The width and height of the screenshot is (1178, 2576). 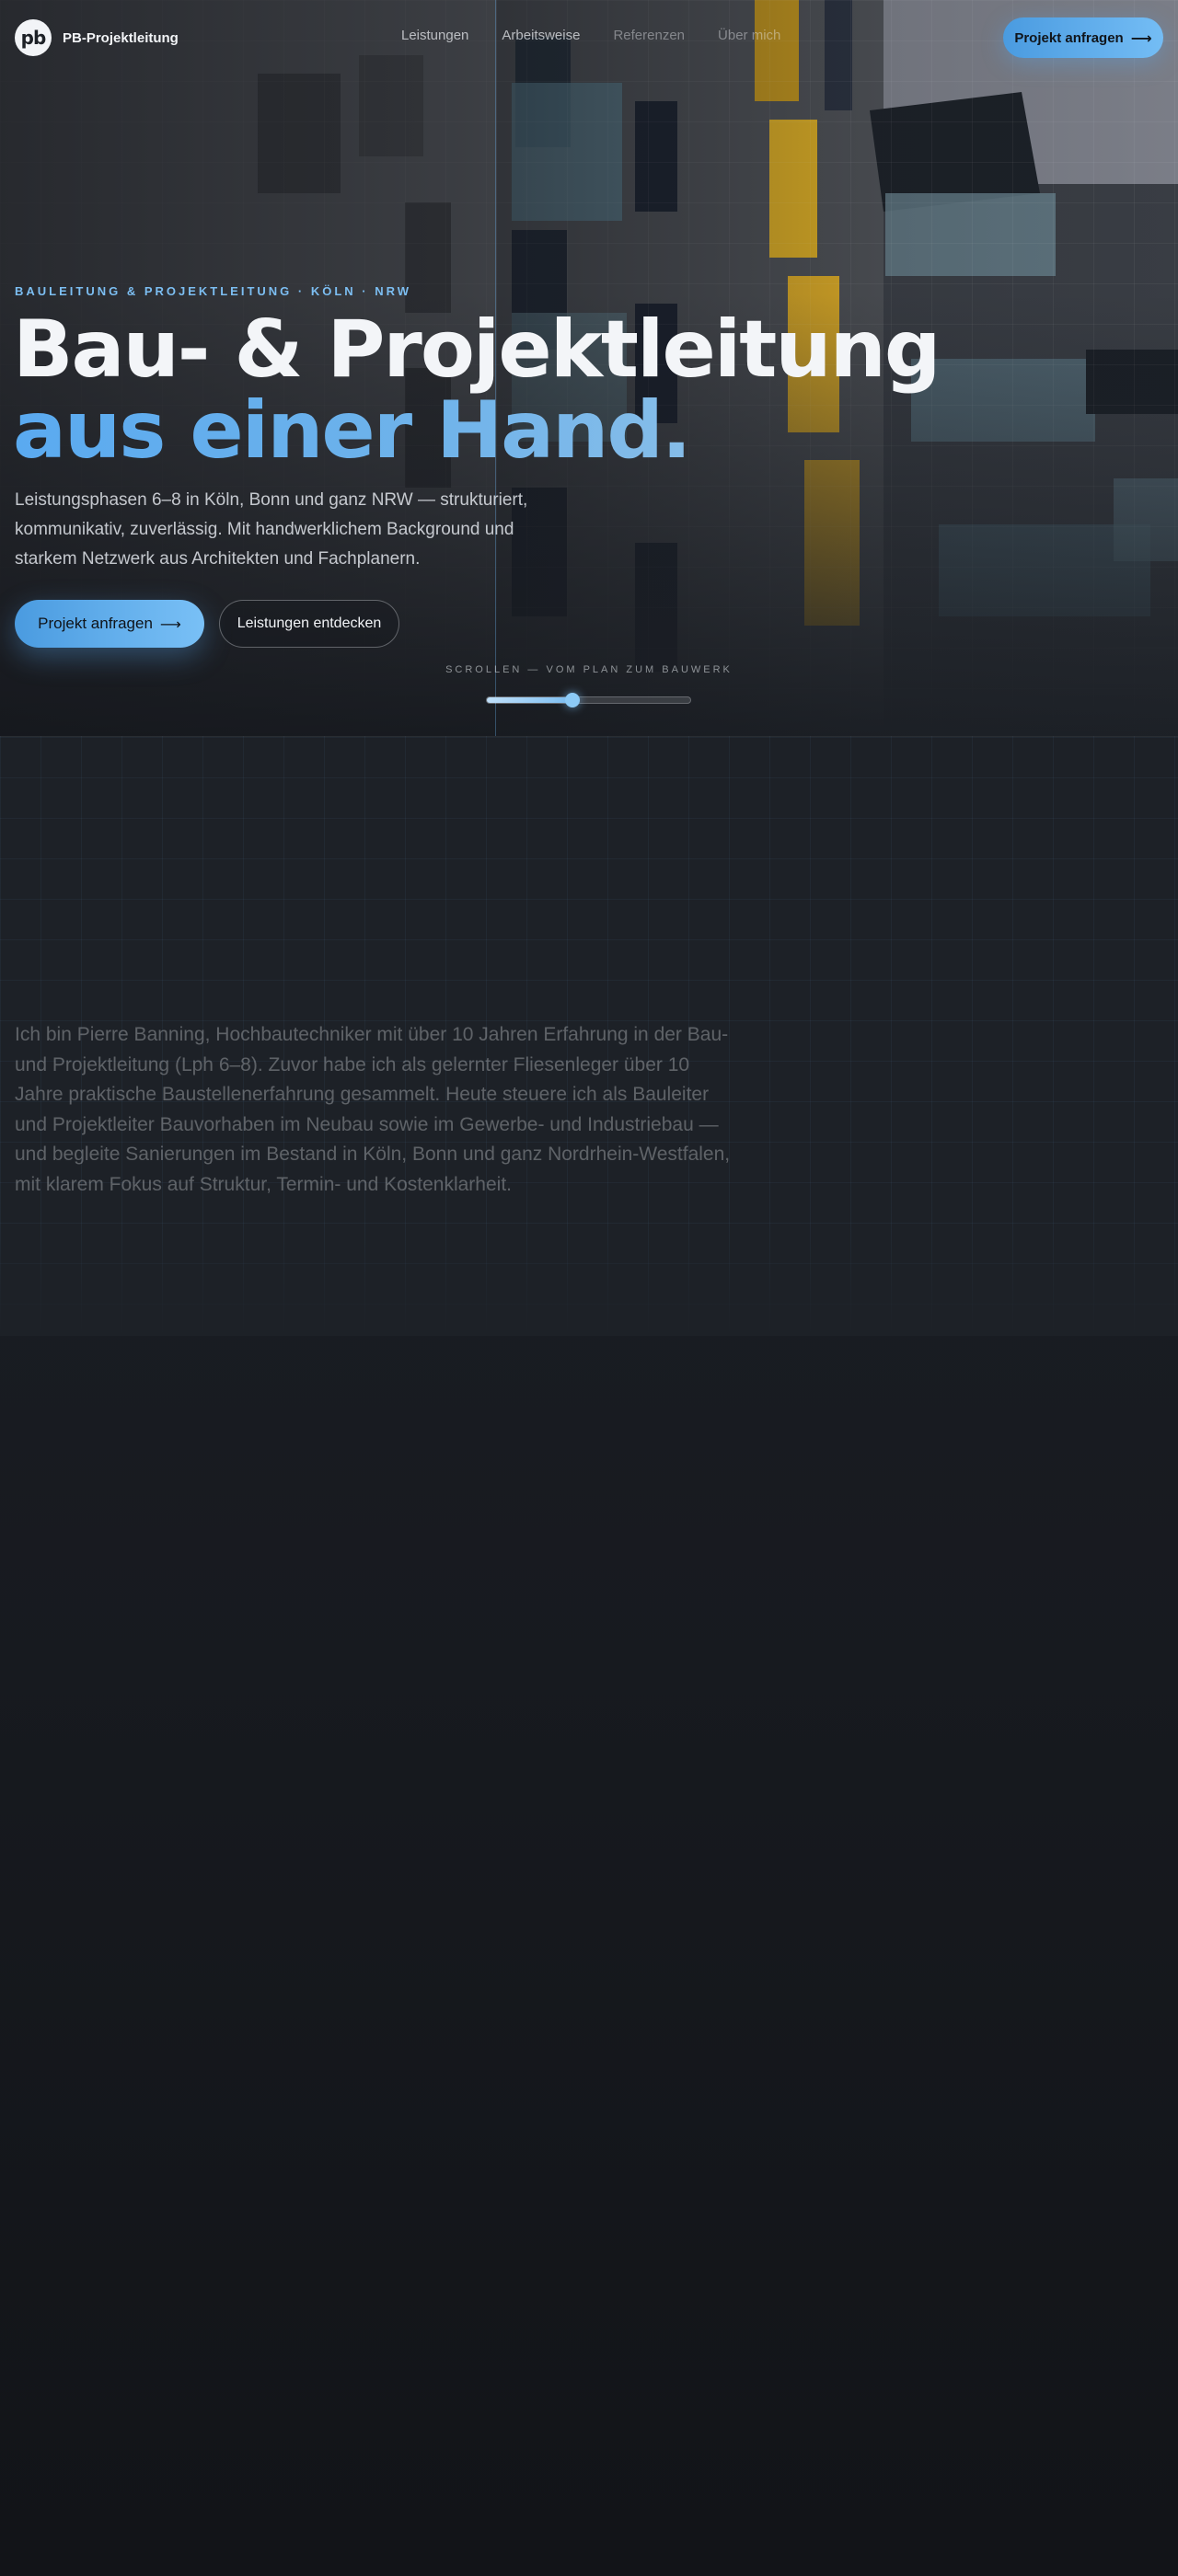 I want to click on hero-eyebrow: BAULEITUNG & PROJEKTLEITUNG · KÖLN · NRW, so click(x=213, y=291).